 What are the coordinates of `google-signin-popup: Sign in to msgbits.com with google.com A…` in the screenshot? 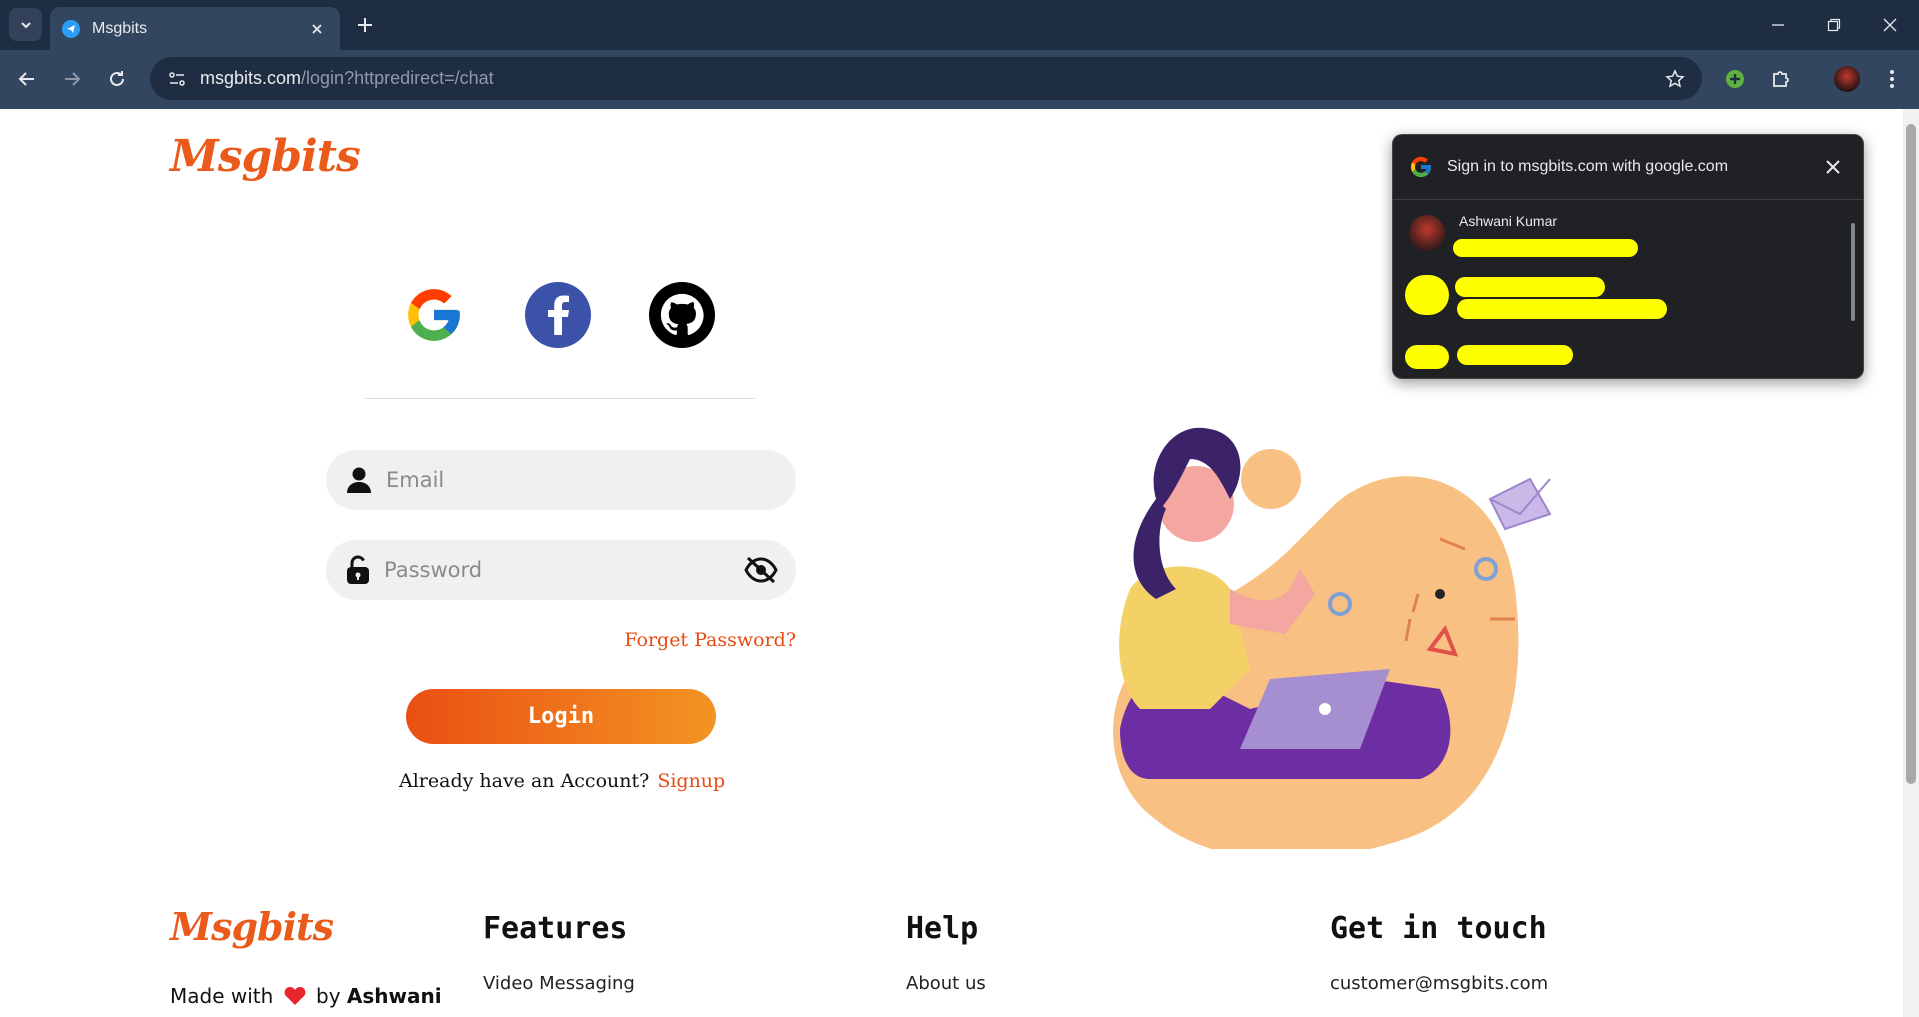 It's located at (1628, 256).